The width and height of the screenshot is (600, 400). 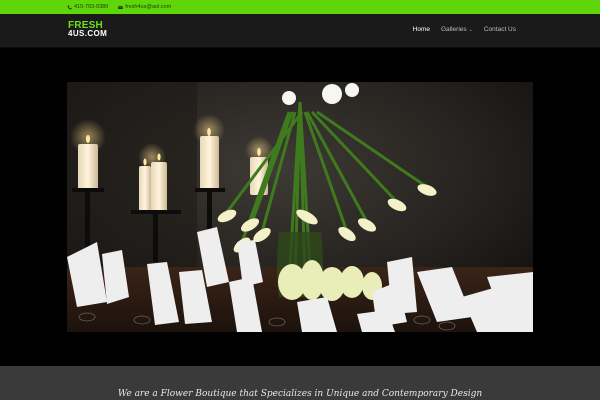 I want to click on envelope-icon, so click(x=121, y=7).